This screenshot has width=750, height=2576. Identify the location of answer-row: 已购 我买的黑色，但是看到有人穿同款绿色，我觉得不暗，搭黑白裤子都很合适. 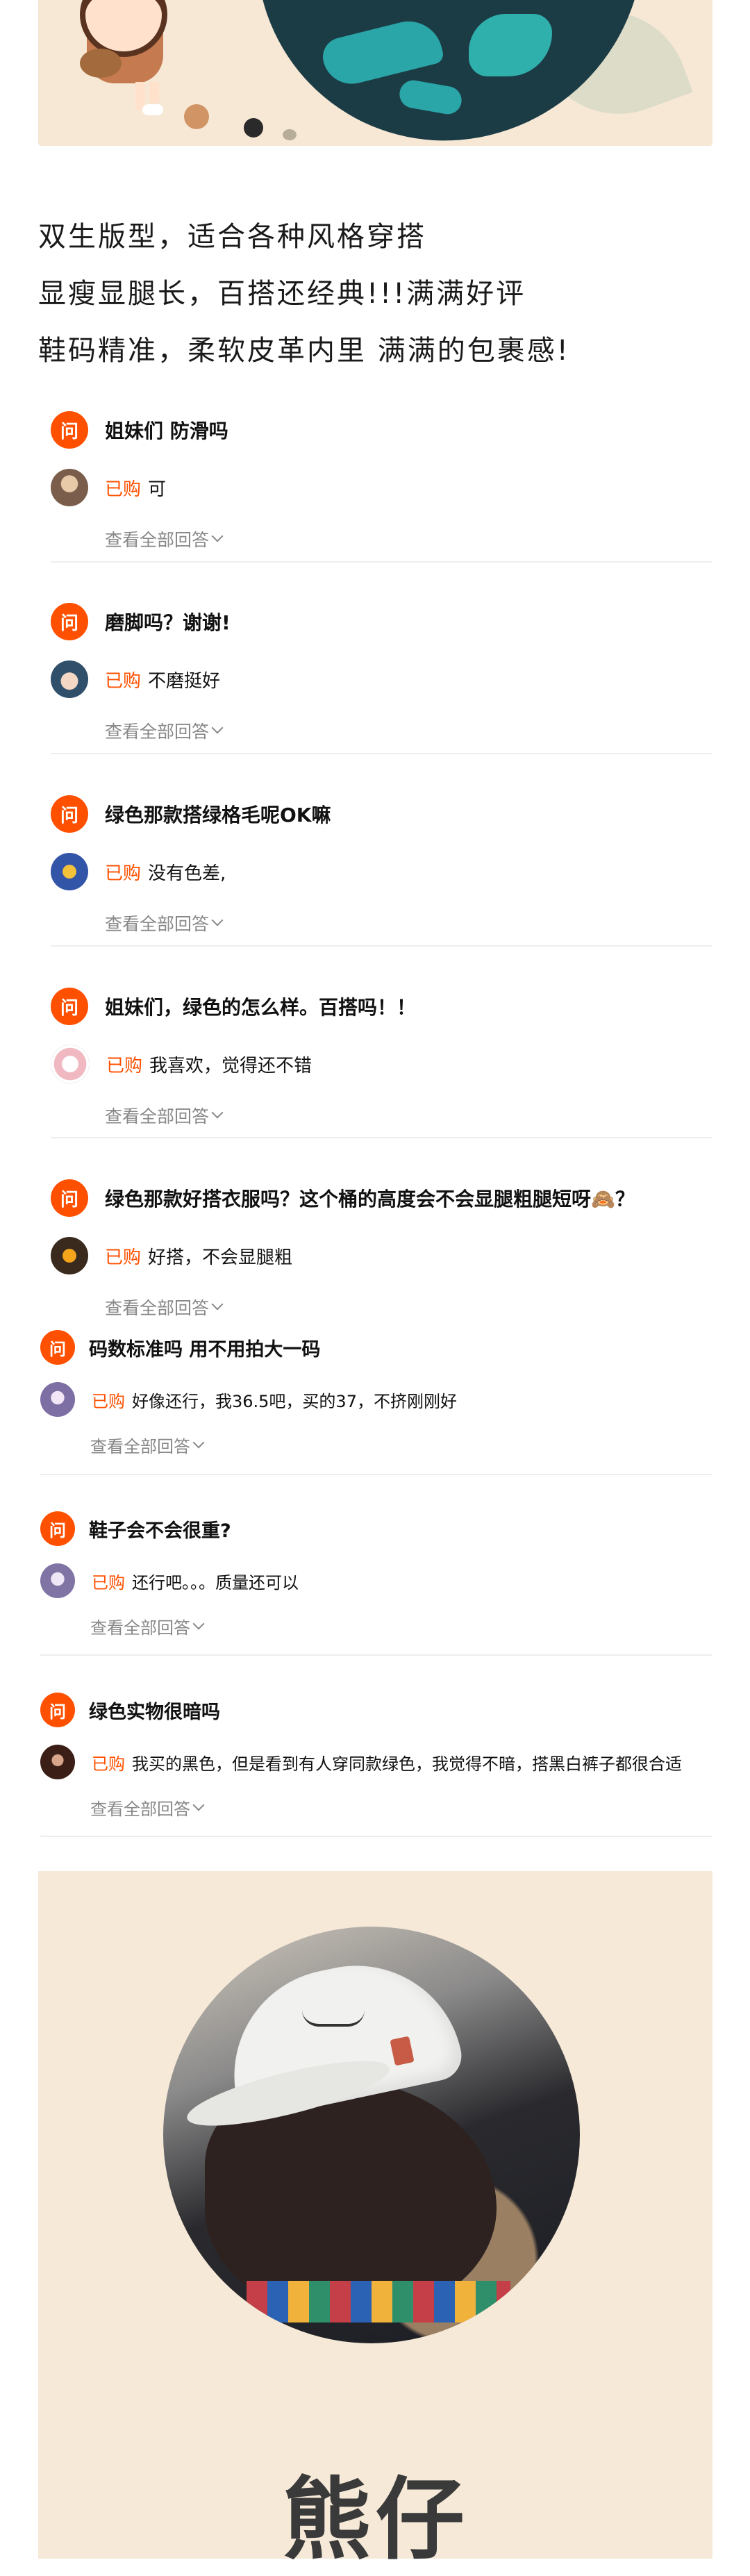
(361, 1762).